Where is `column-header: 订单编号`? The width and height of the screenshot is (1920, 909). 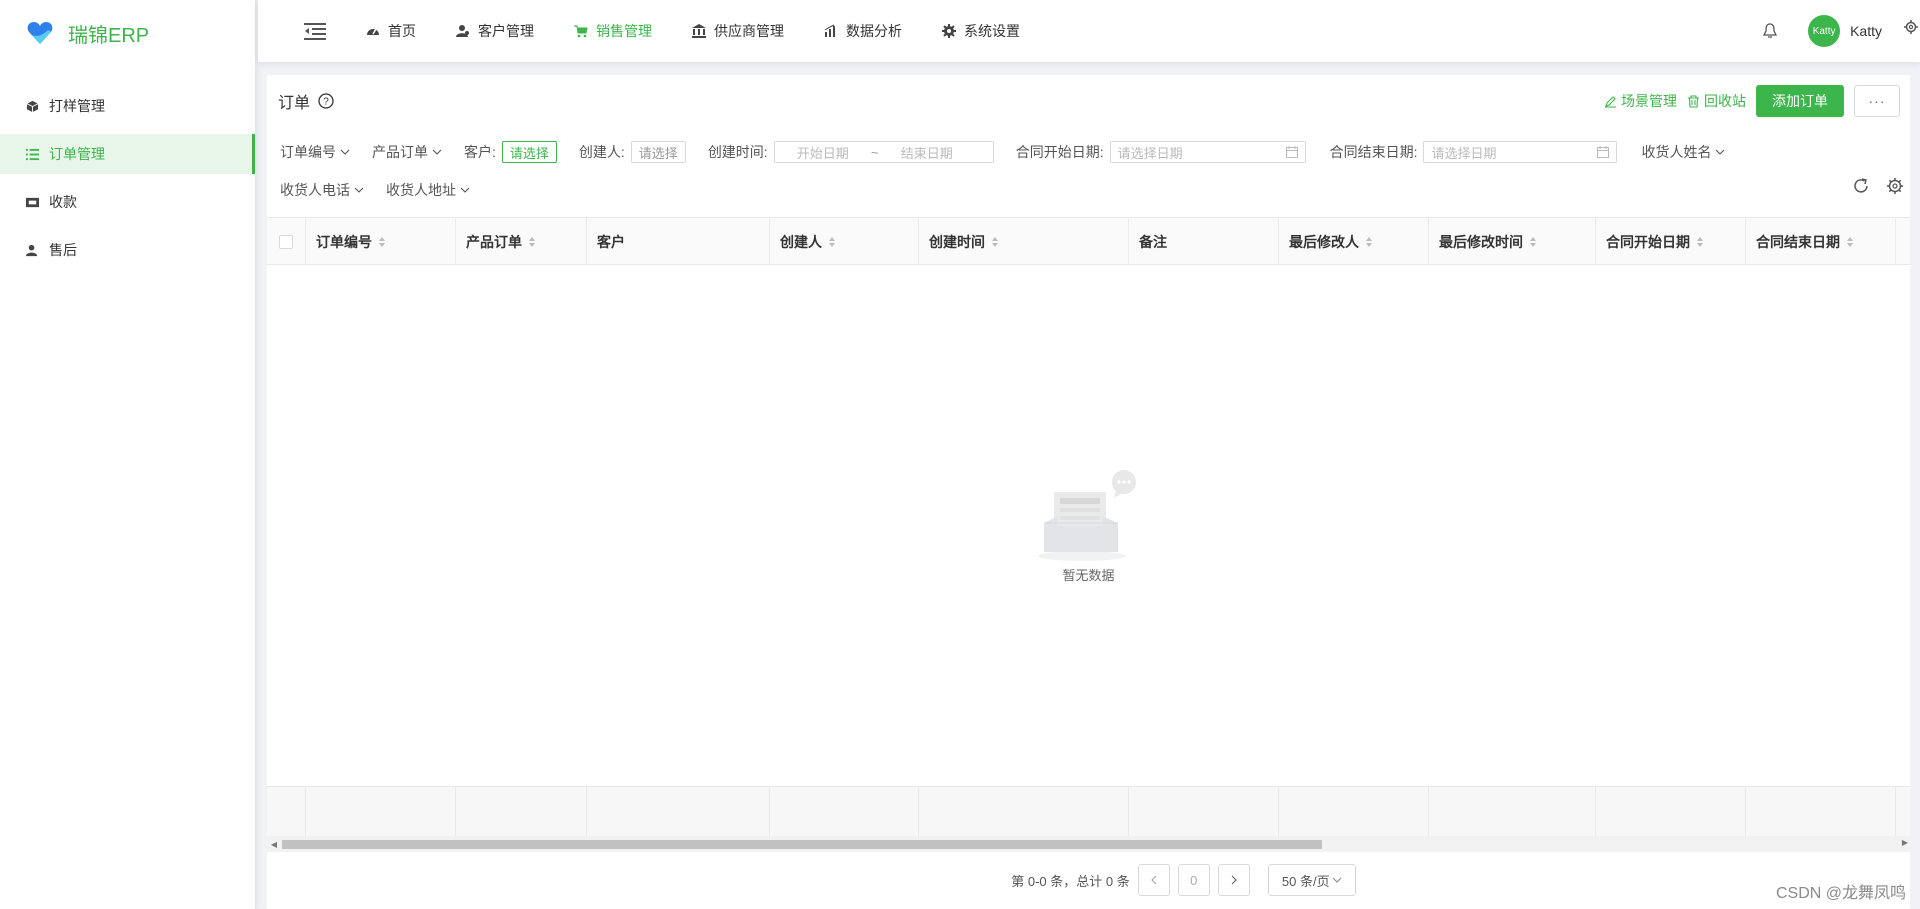 column-header: 订单编号 is located at coordinates (381, 241).